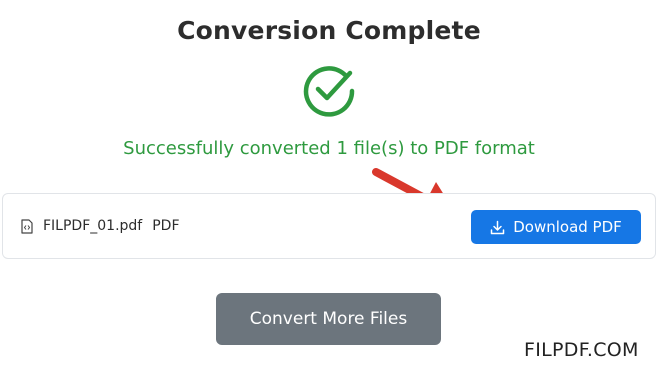 The height and width of the screenshot is (368, 658). I want to click on download-pdf-button: Download PDF, so click(556, 227).